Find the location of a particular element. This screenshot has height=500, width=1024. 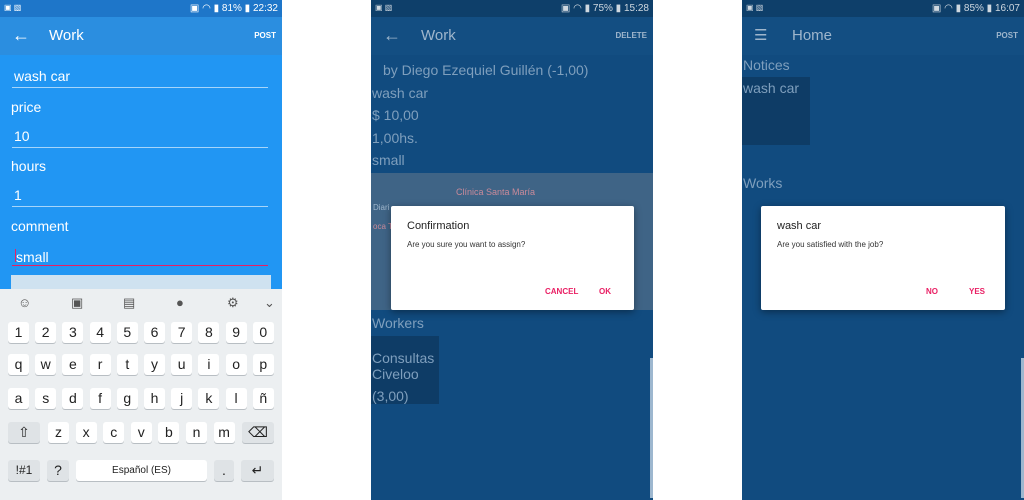

key-n: n is located at coordinates (196, 432).